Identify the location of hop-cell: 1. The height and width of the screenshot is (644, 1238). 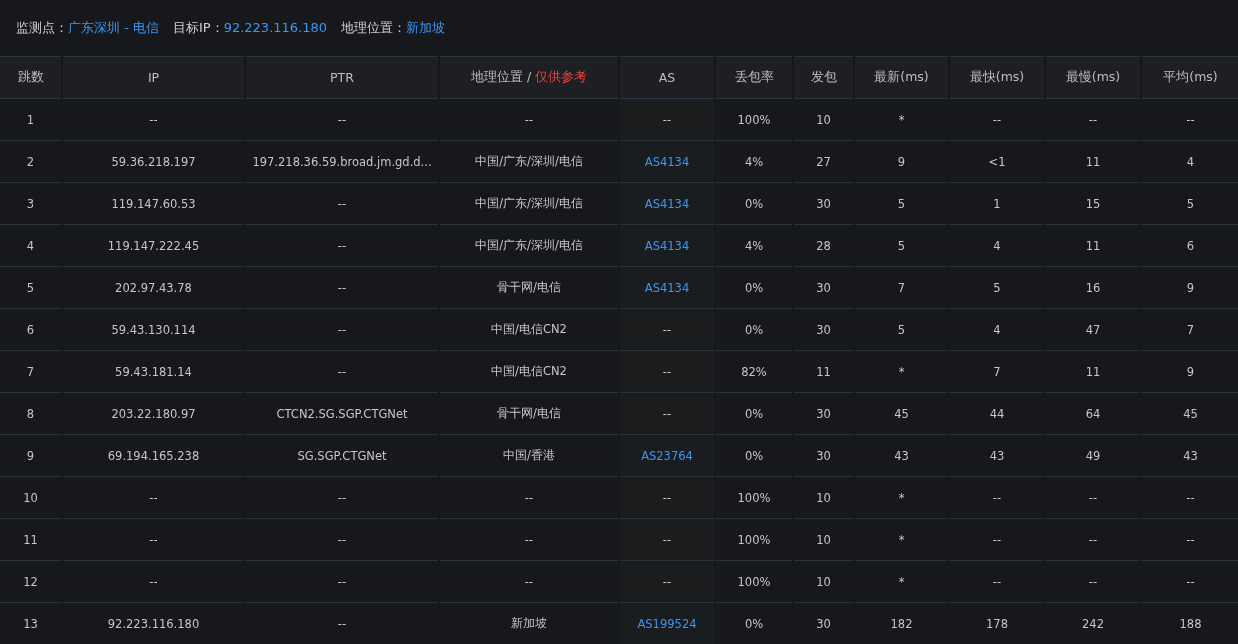
(30, 120).